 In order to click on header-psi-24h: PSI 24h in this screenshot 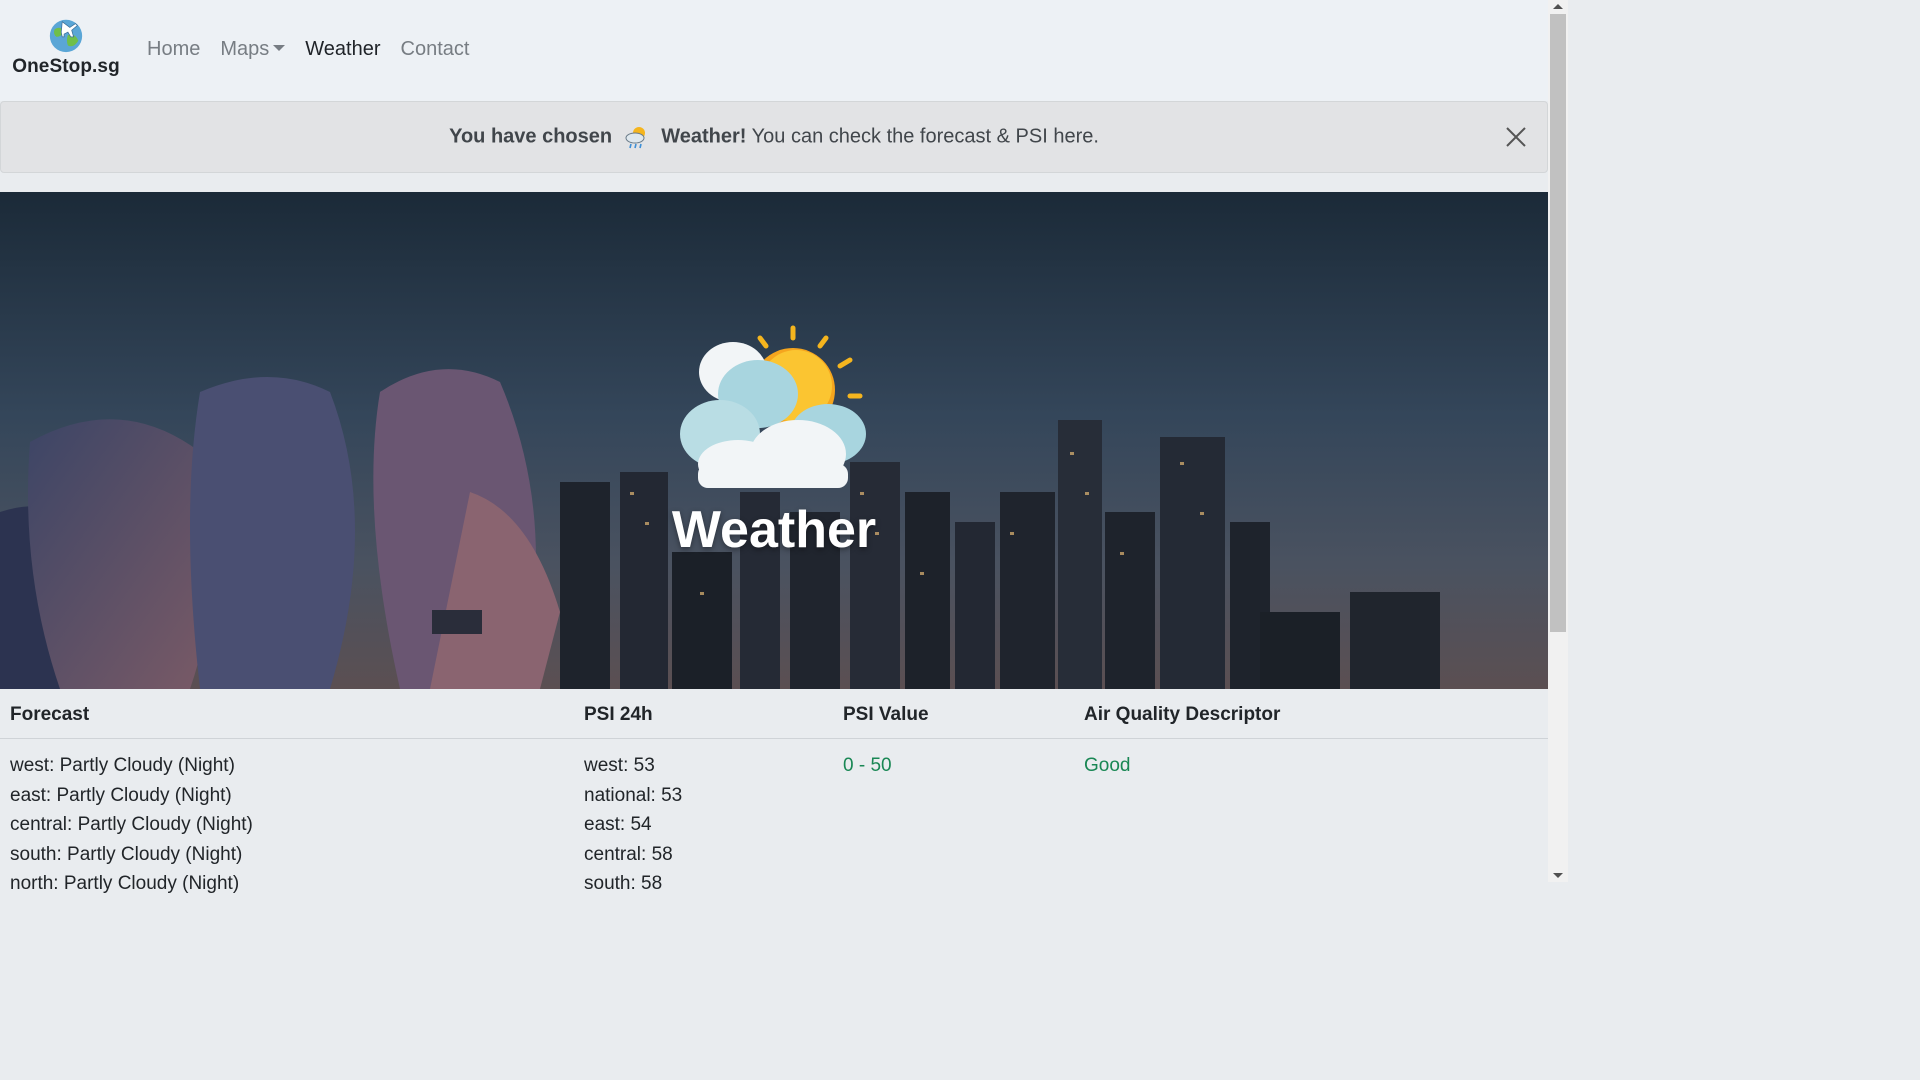, I will do `click(618, 714)`.